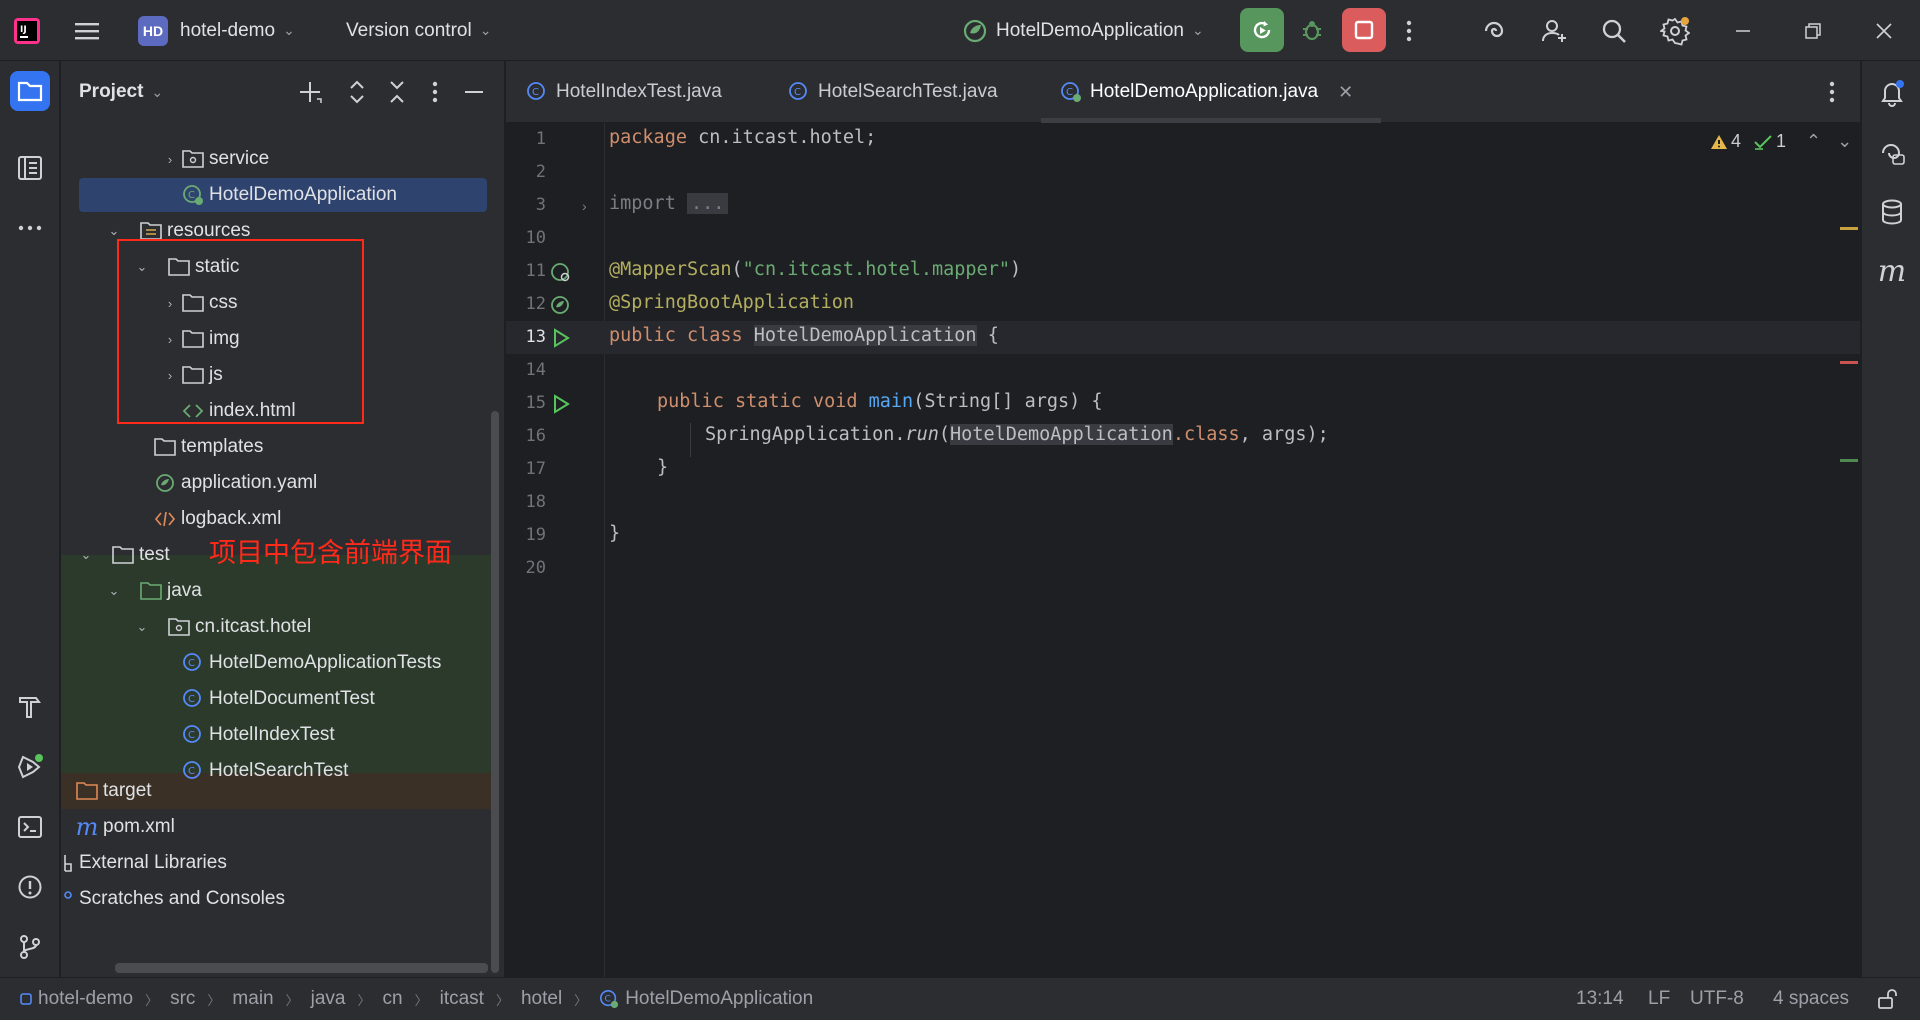 The height and width of the screenshot is (1020, 1920). Describe the element at coordinates (1884, 30) in the screenshot. I see `close-window-icon` at that location.